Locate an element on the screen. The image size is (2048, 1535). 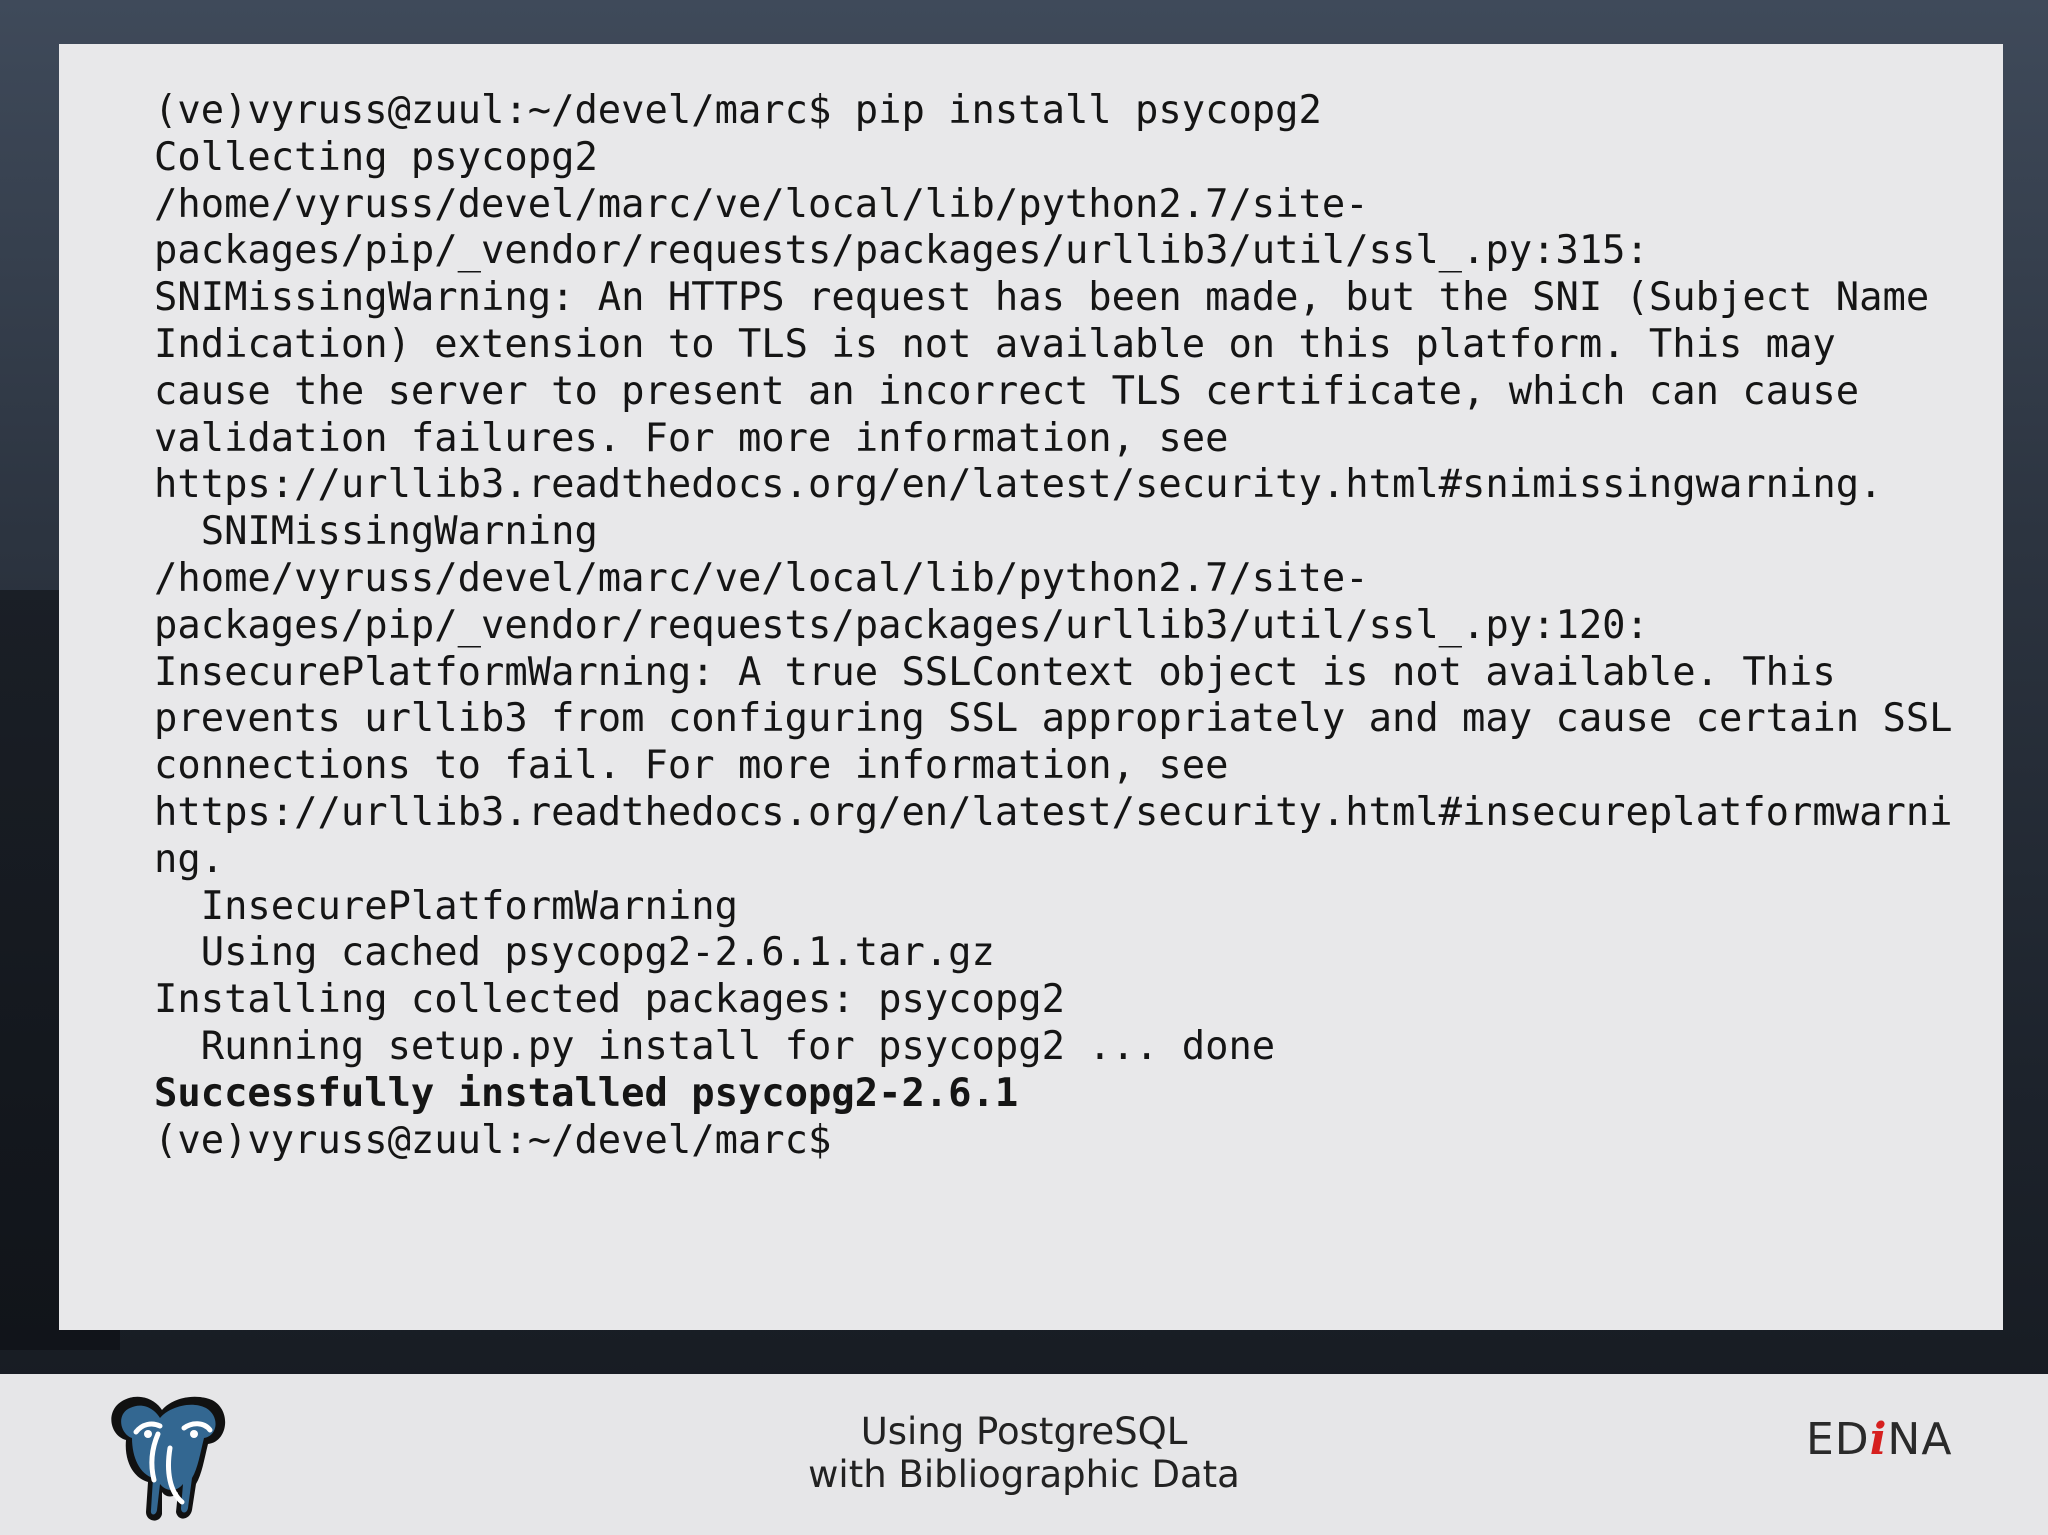
terminal-line-success: Successfully installed psycopg2-2.6.1 is located at coordinates (586, 1093).